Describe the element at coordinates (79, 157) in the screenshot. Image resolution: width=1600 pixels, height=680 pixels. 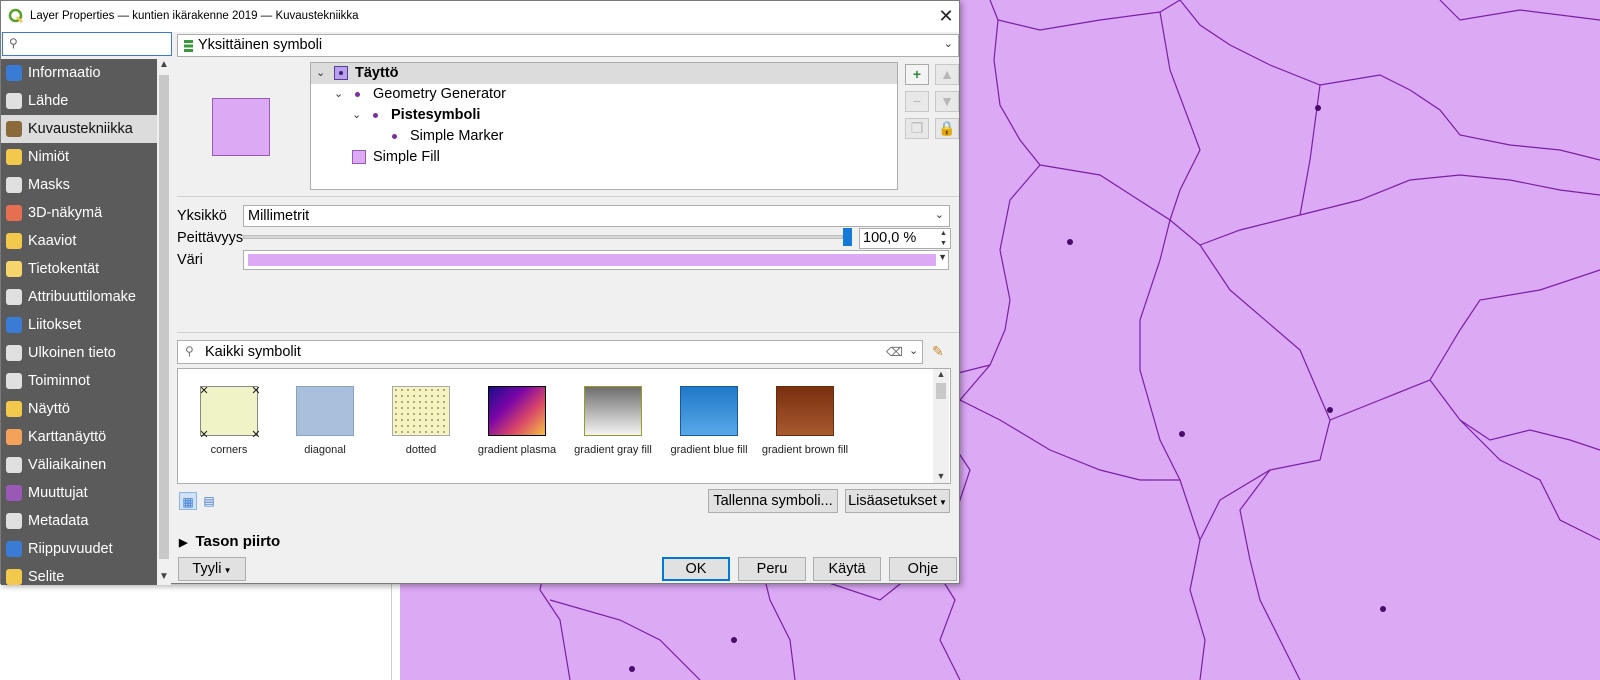
I see `sidebar-item-nimiöt: Nimiöt` at that location.